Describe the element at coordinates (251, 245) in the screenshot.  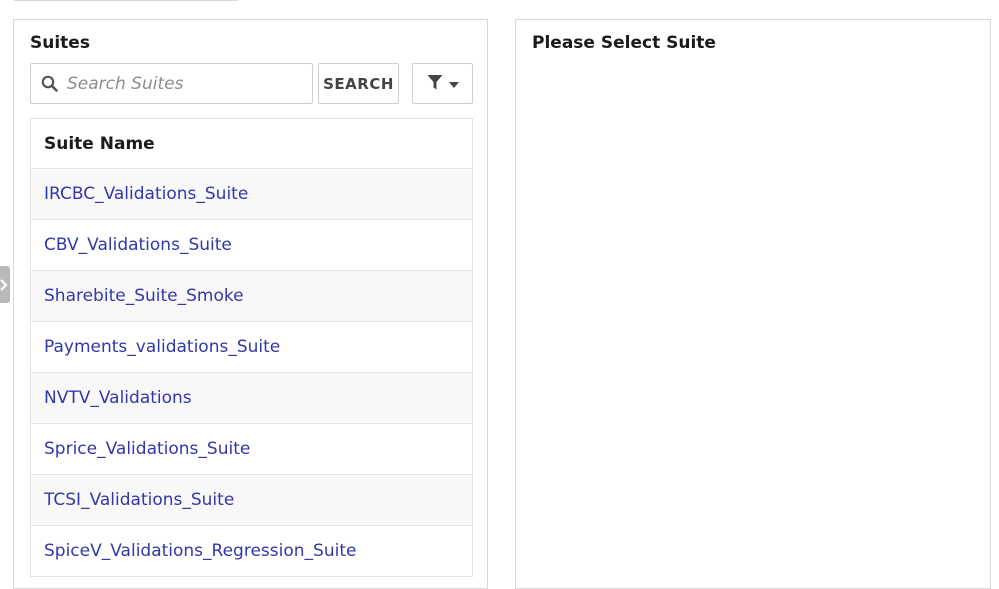
I see `table-row: CBV_Validations_Suite` at that location.